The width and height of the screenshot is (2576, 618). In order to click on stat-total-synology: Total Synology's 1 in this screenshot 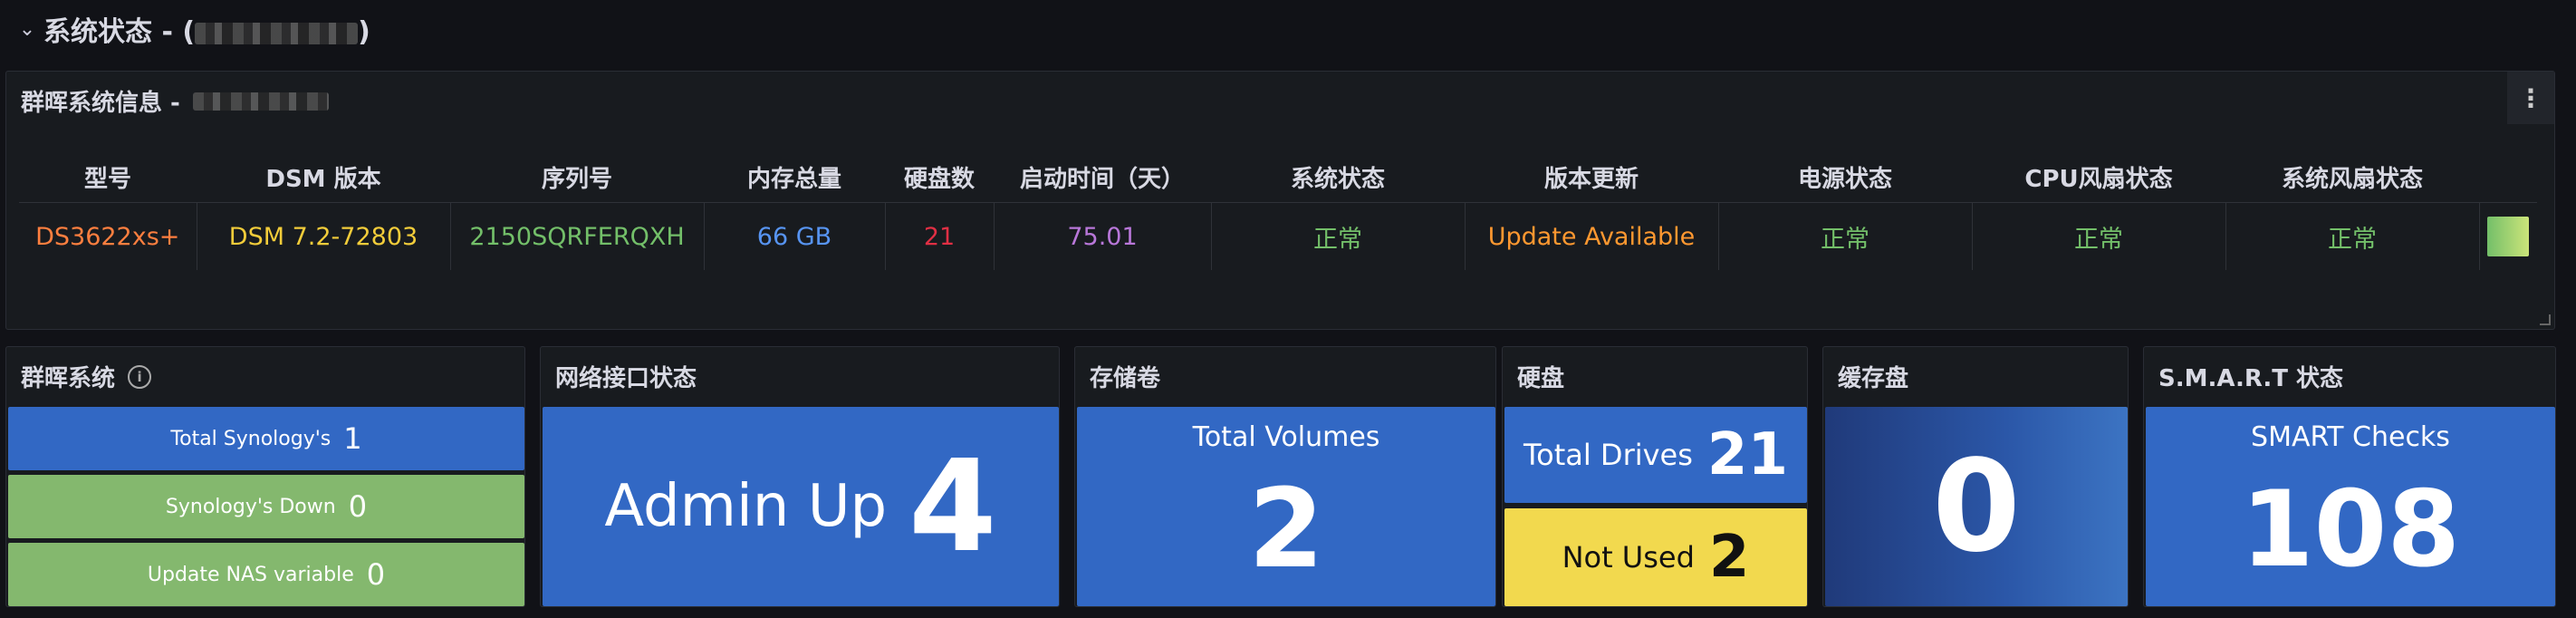, I will do `click(266, 439)`.